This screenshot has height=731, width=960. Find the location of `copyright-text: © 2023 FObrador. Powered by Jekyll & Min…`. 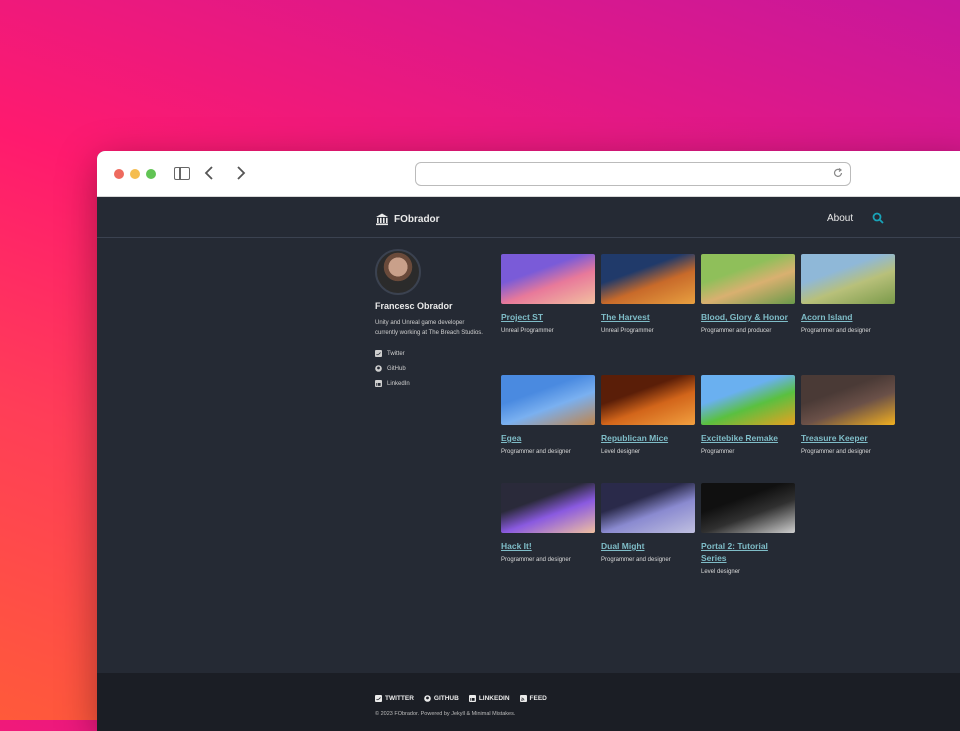

copyright-text: © 2023 FObrador. Powered by Jekyll & Min… is located at coordinates (445, 714).